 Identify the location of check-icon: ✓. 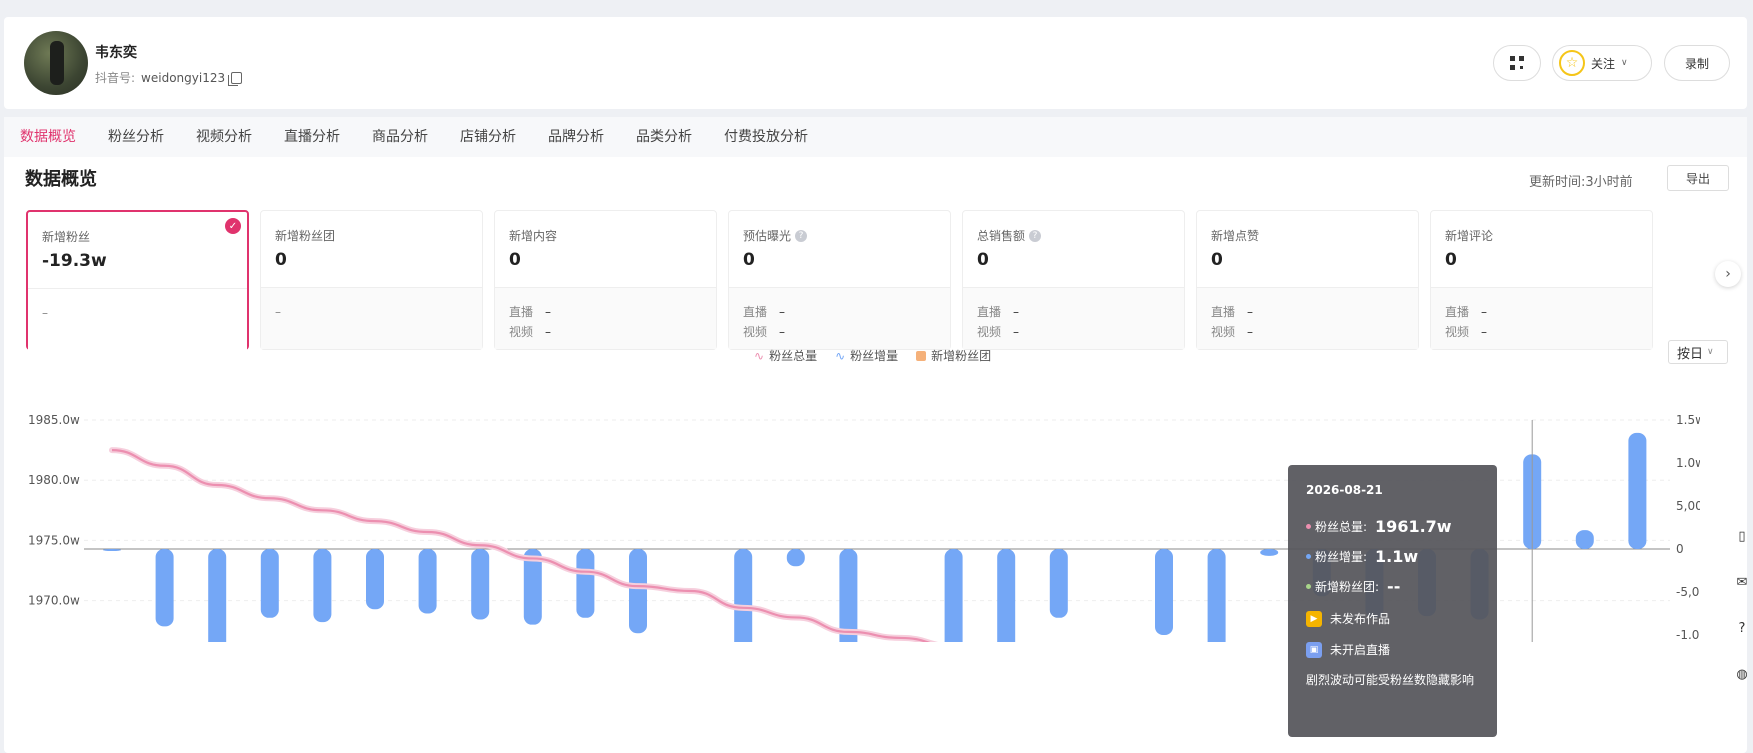
(233, 226).